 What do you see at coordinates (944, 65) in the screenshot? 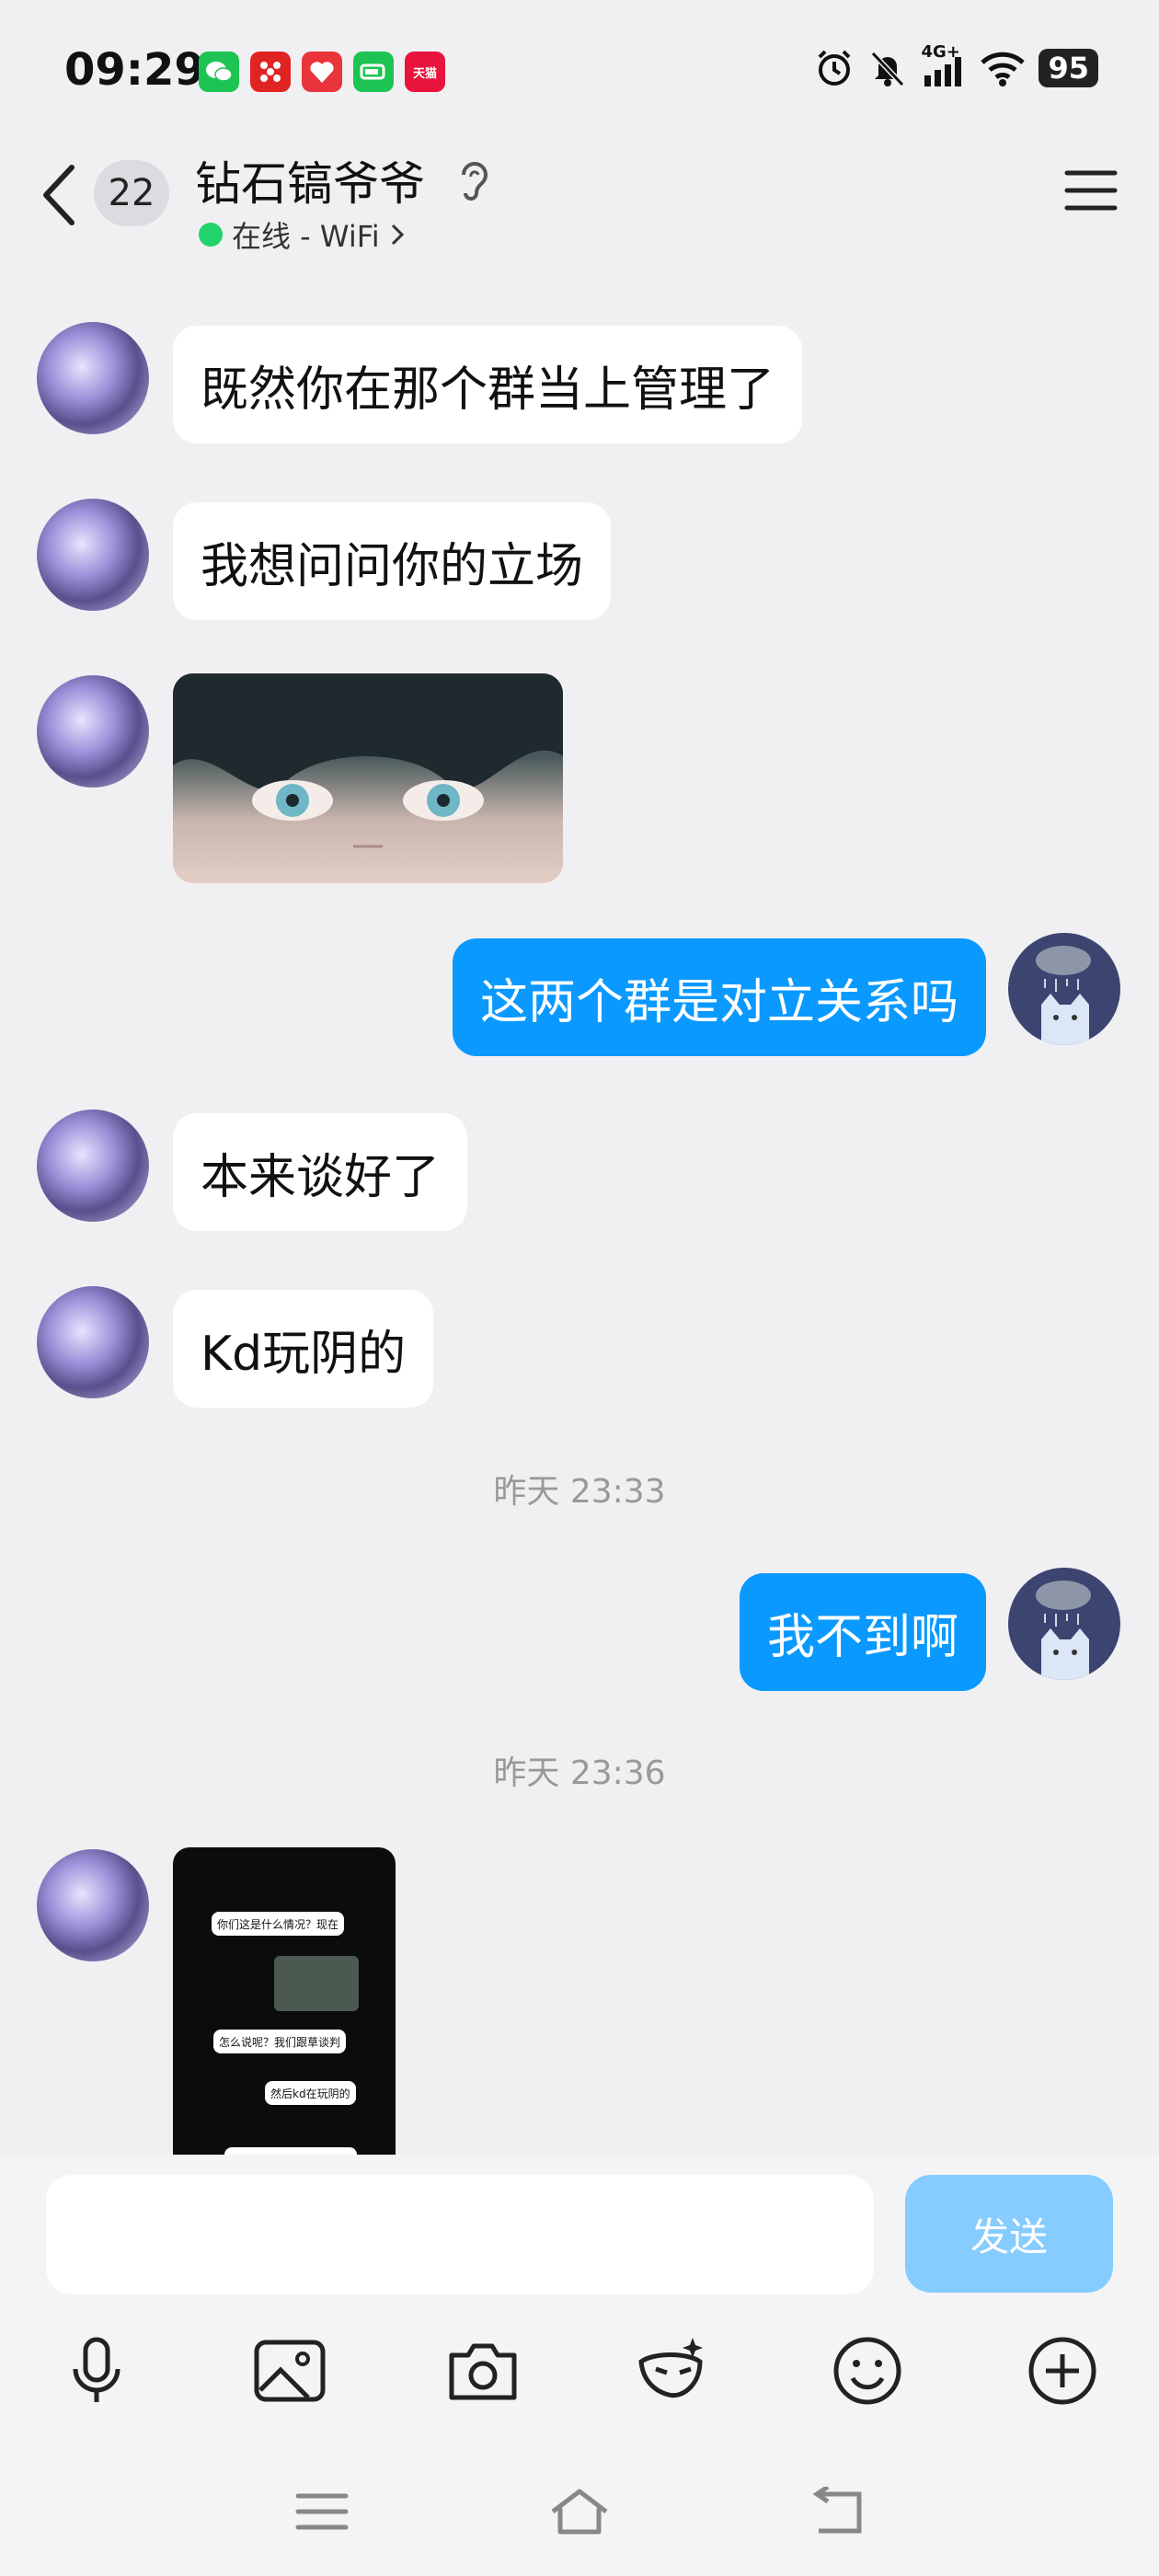
I see `cellular-signal: 4G+` at bounding box center [944, 65].